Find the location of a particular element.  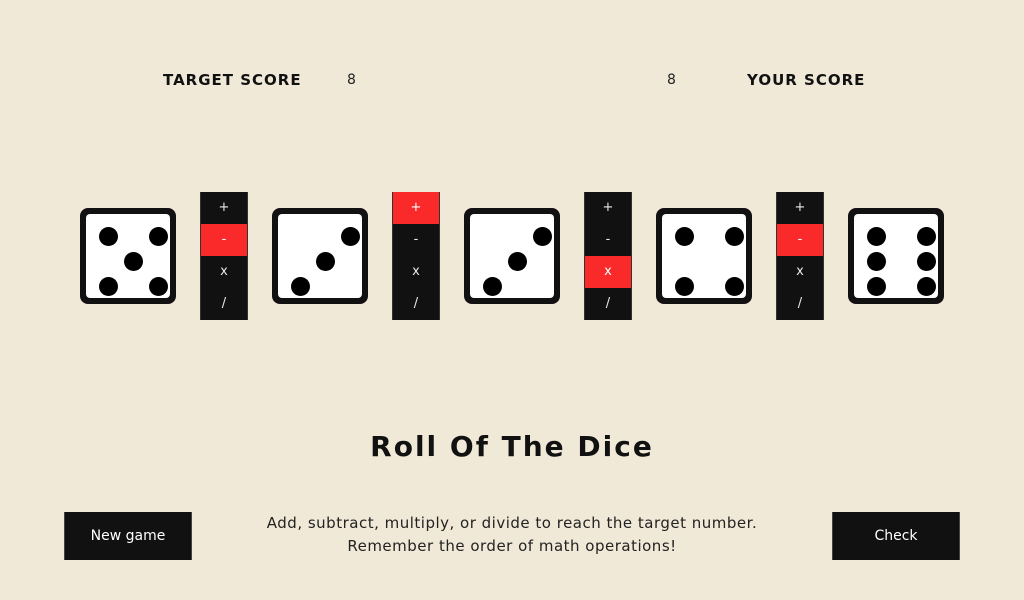

target-score-label: TARGET SCORE is located at coordinates (232, 80).